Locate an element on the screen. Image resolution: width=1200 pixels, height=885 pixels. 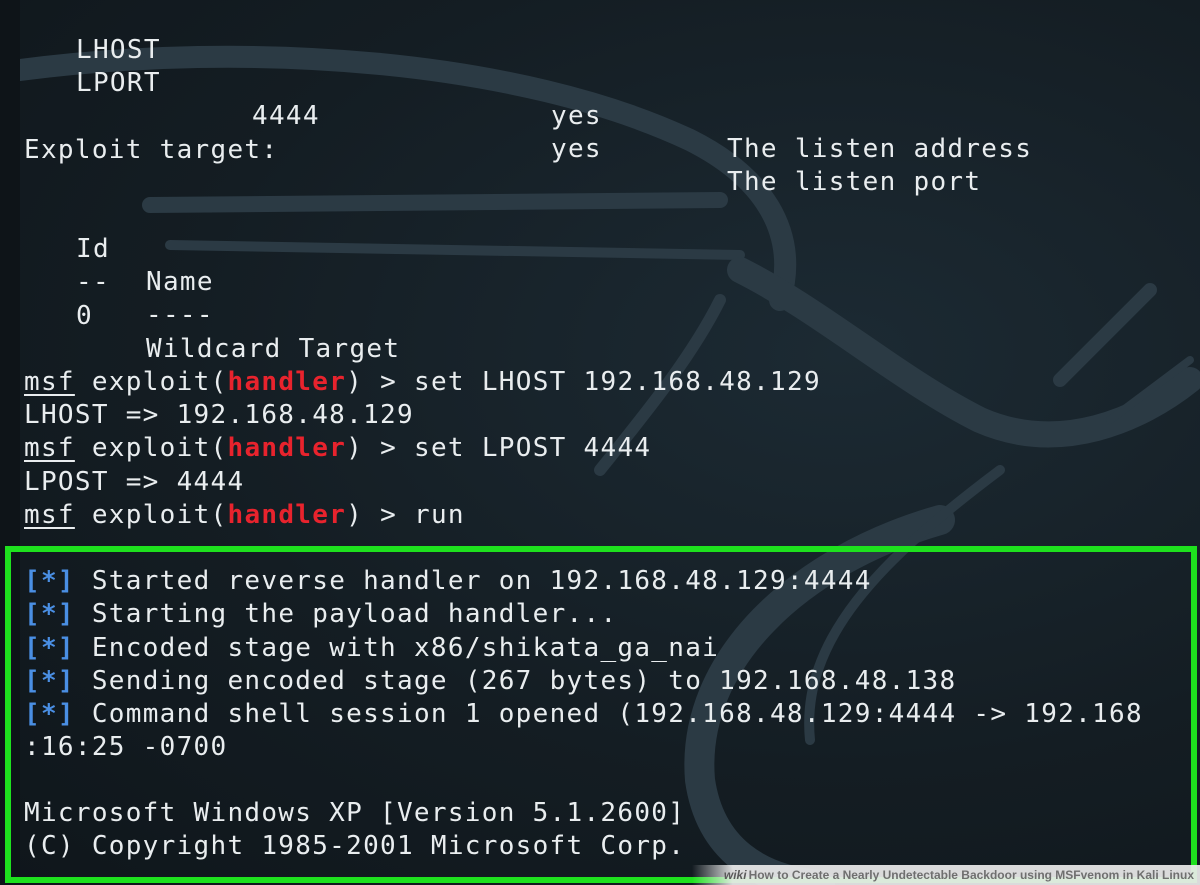
target-name: Wildcard Target is located at coordinates (273, 349).